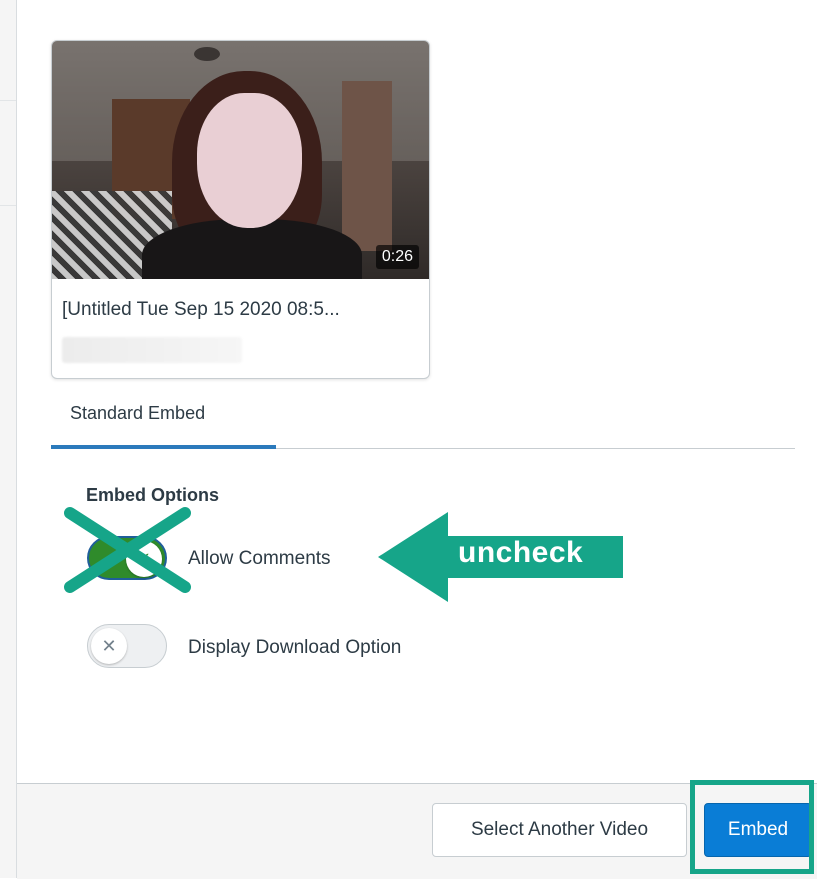  I want to click on display-download-label: Display Download Option, so click(295, 647).